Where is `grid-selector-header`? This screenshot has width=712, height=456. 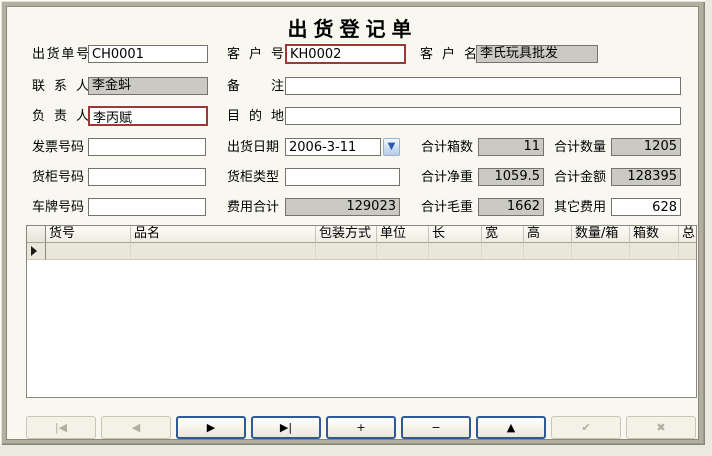 grid-selector-header is located at coordinates (36, 234).